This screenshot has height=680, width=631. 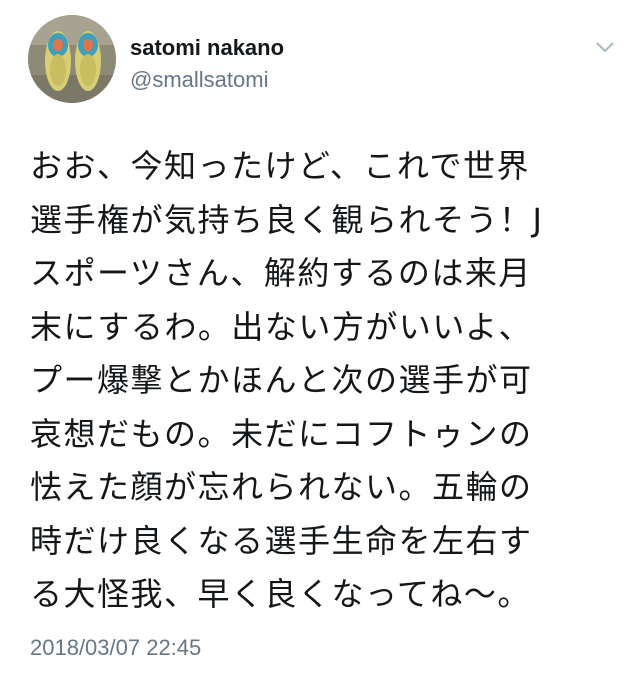 I want to click on tweet-text-line: る大怪我、早く良くなってね〜。, so click(x=280, y=594).